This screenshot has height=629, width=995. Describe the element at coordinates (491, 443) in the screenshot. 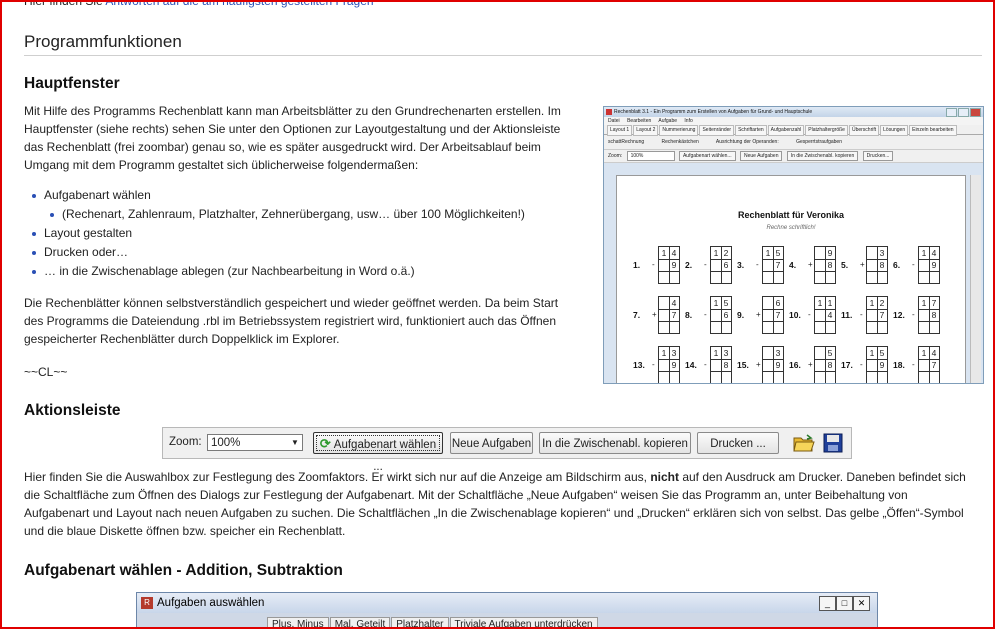

I see `neue-aufgaben-button: Neue Aufgaben` at that location.